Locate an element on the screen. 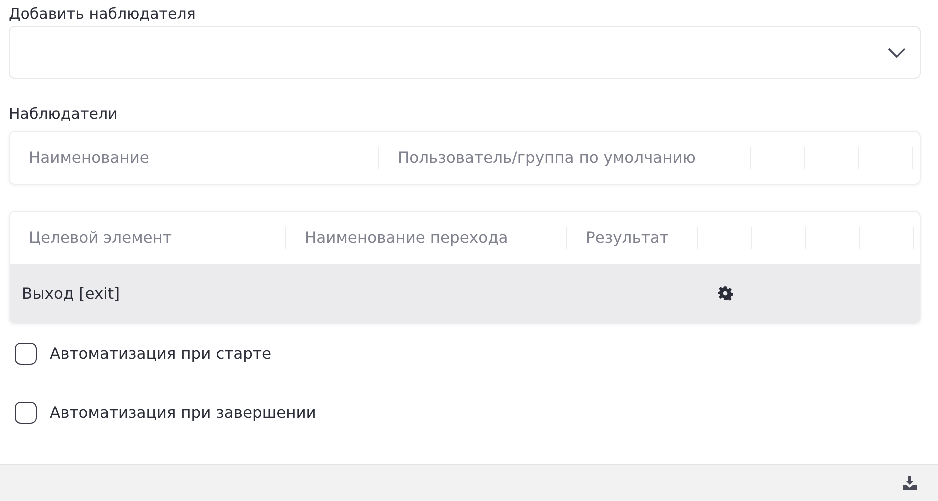 This screenshot has height=501, width=938. gear-icon is located at coordinates (725, 293).